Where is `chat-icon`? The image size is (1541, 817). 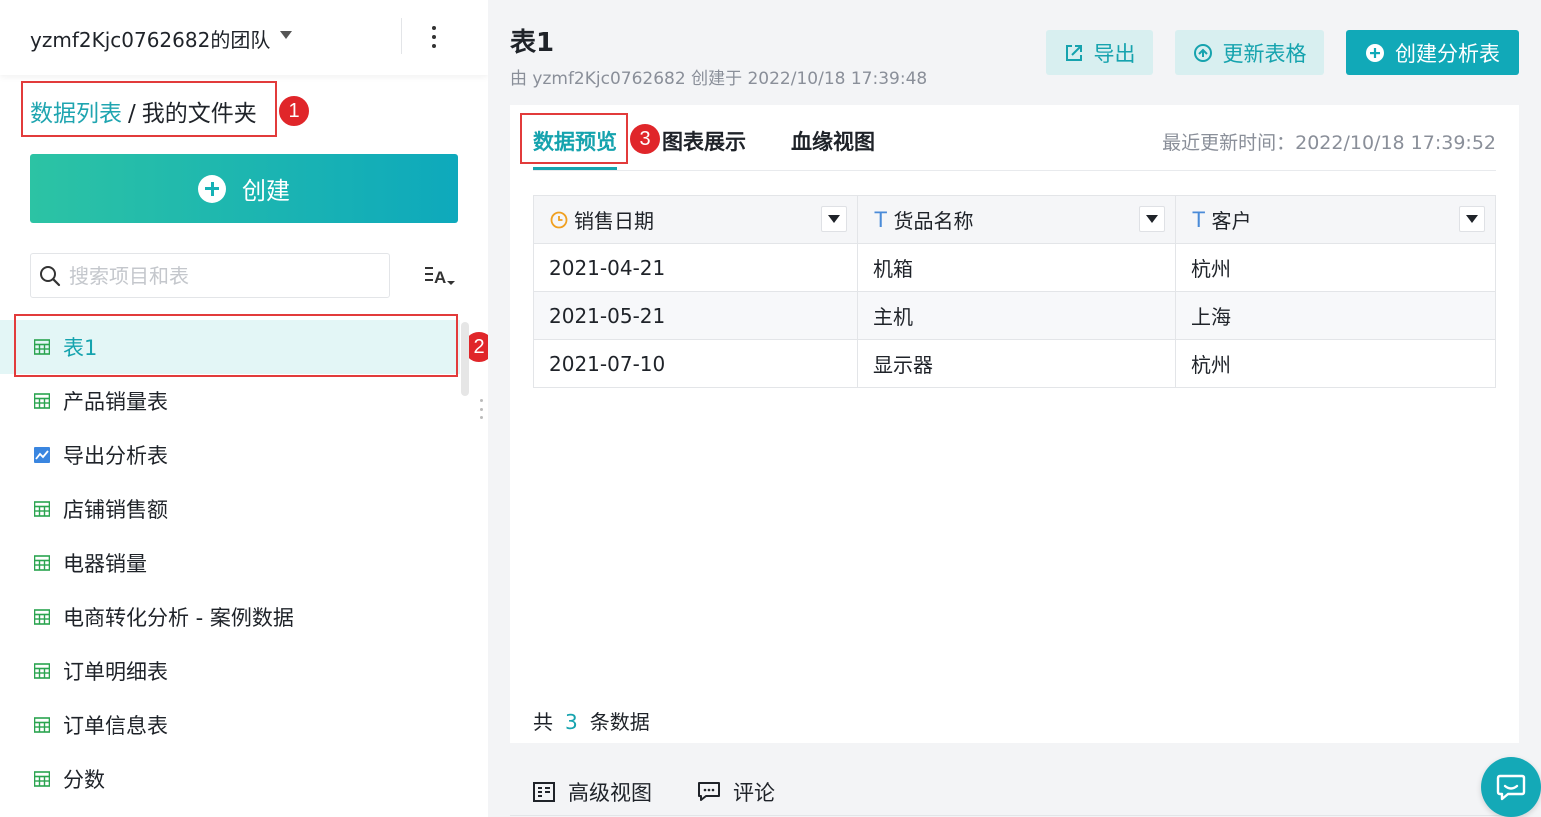
chat-icon is located at coordinates (1511, 787).